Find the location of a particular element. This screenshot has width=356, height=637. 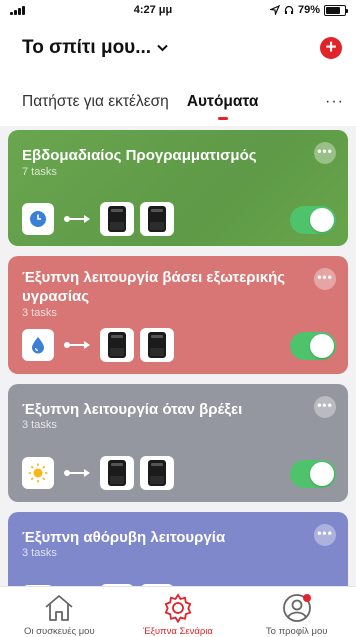

automation-title: Έξυπνη λειτουργία όταν βρέξει is located at coordinates (132, 409).